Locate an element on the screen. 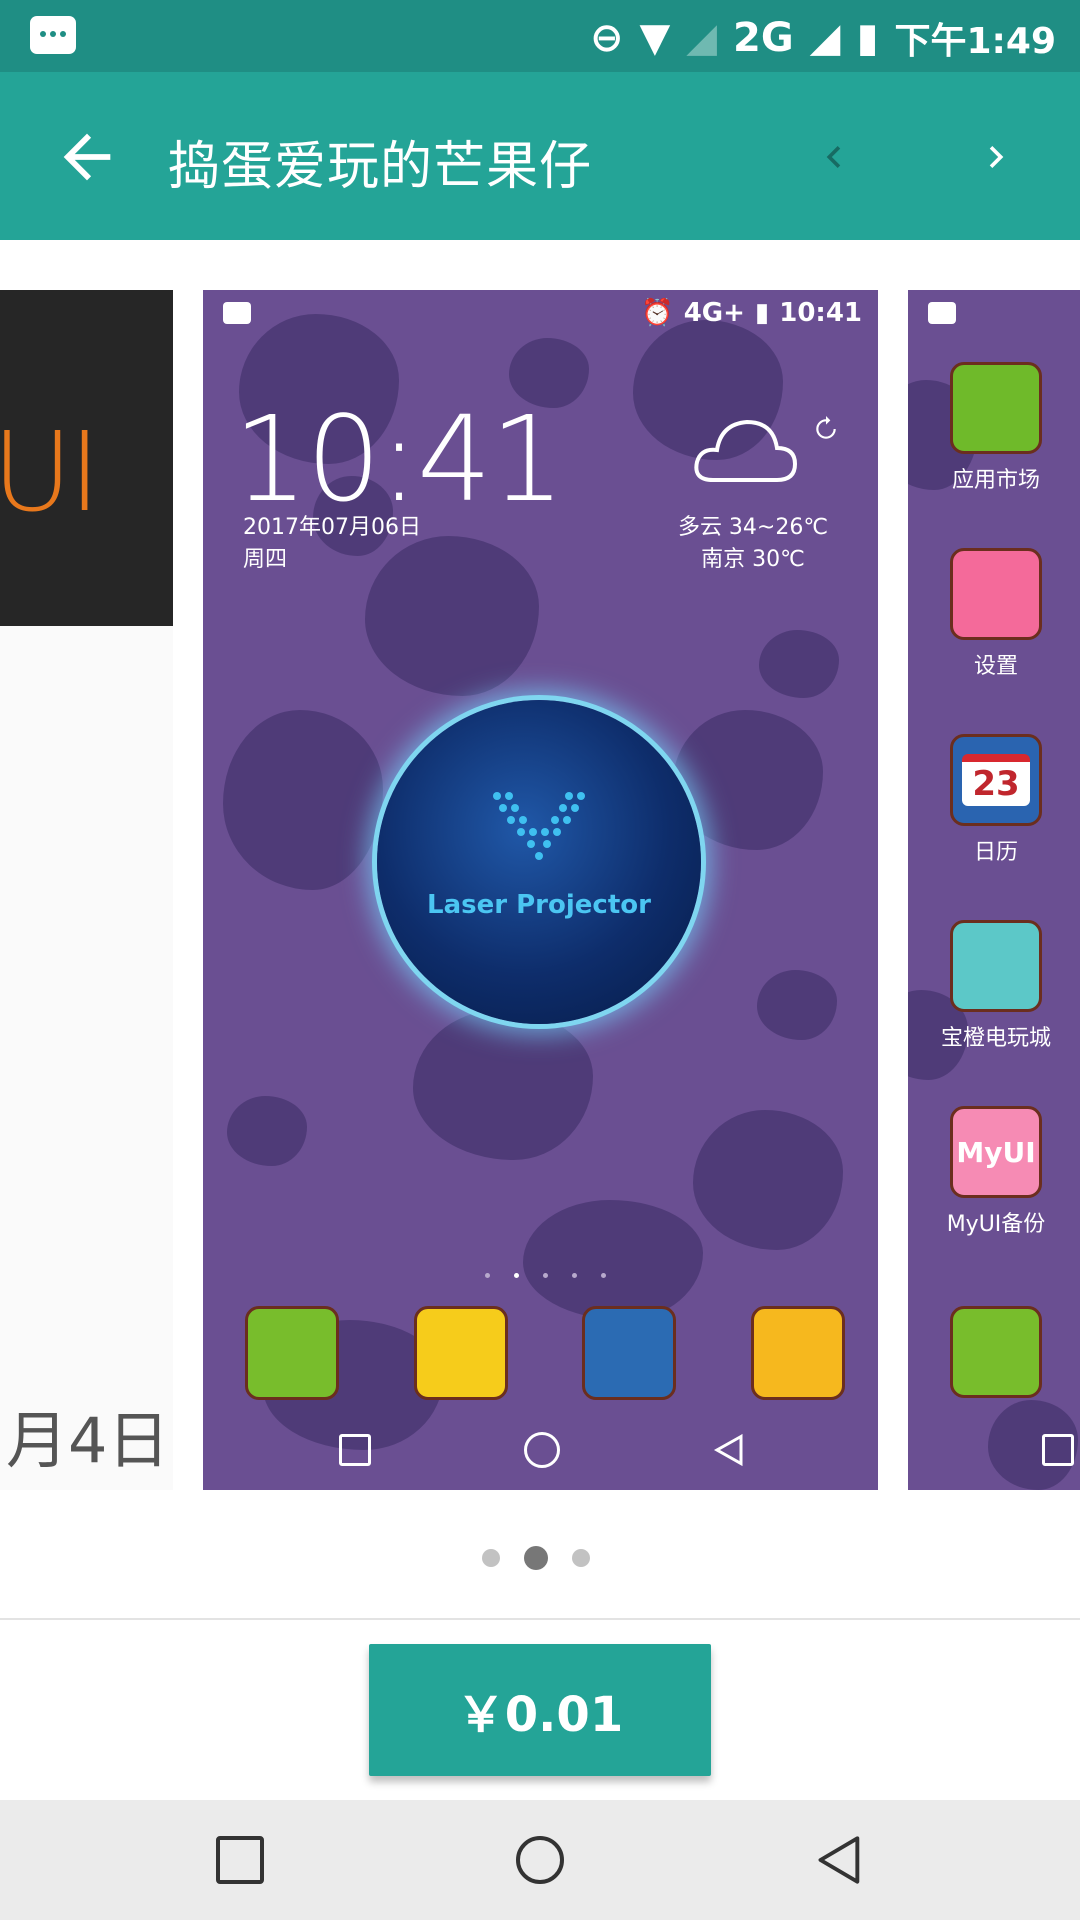  dnd-icon: ⊖ is located at coordinates (606, 38).